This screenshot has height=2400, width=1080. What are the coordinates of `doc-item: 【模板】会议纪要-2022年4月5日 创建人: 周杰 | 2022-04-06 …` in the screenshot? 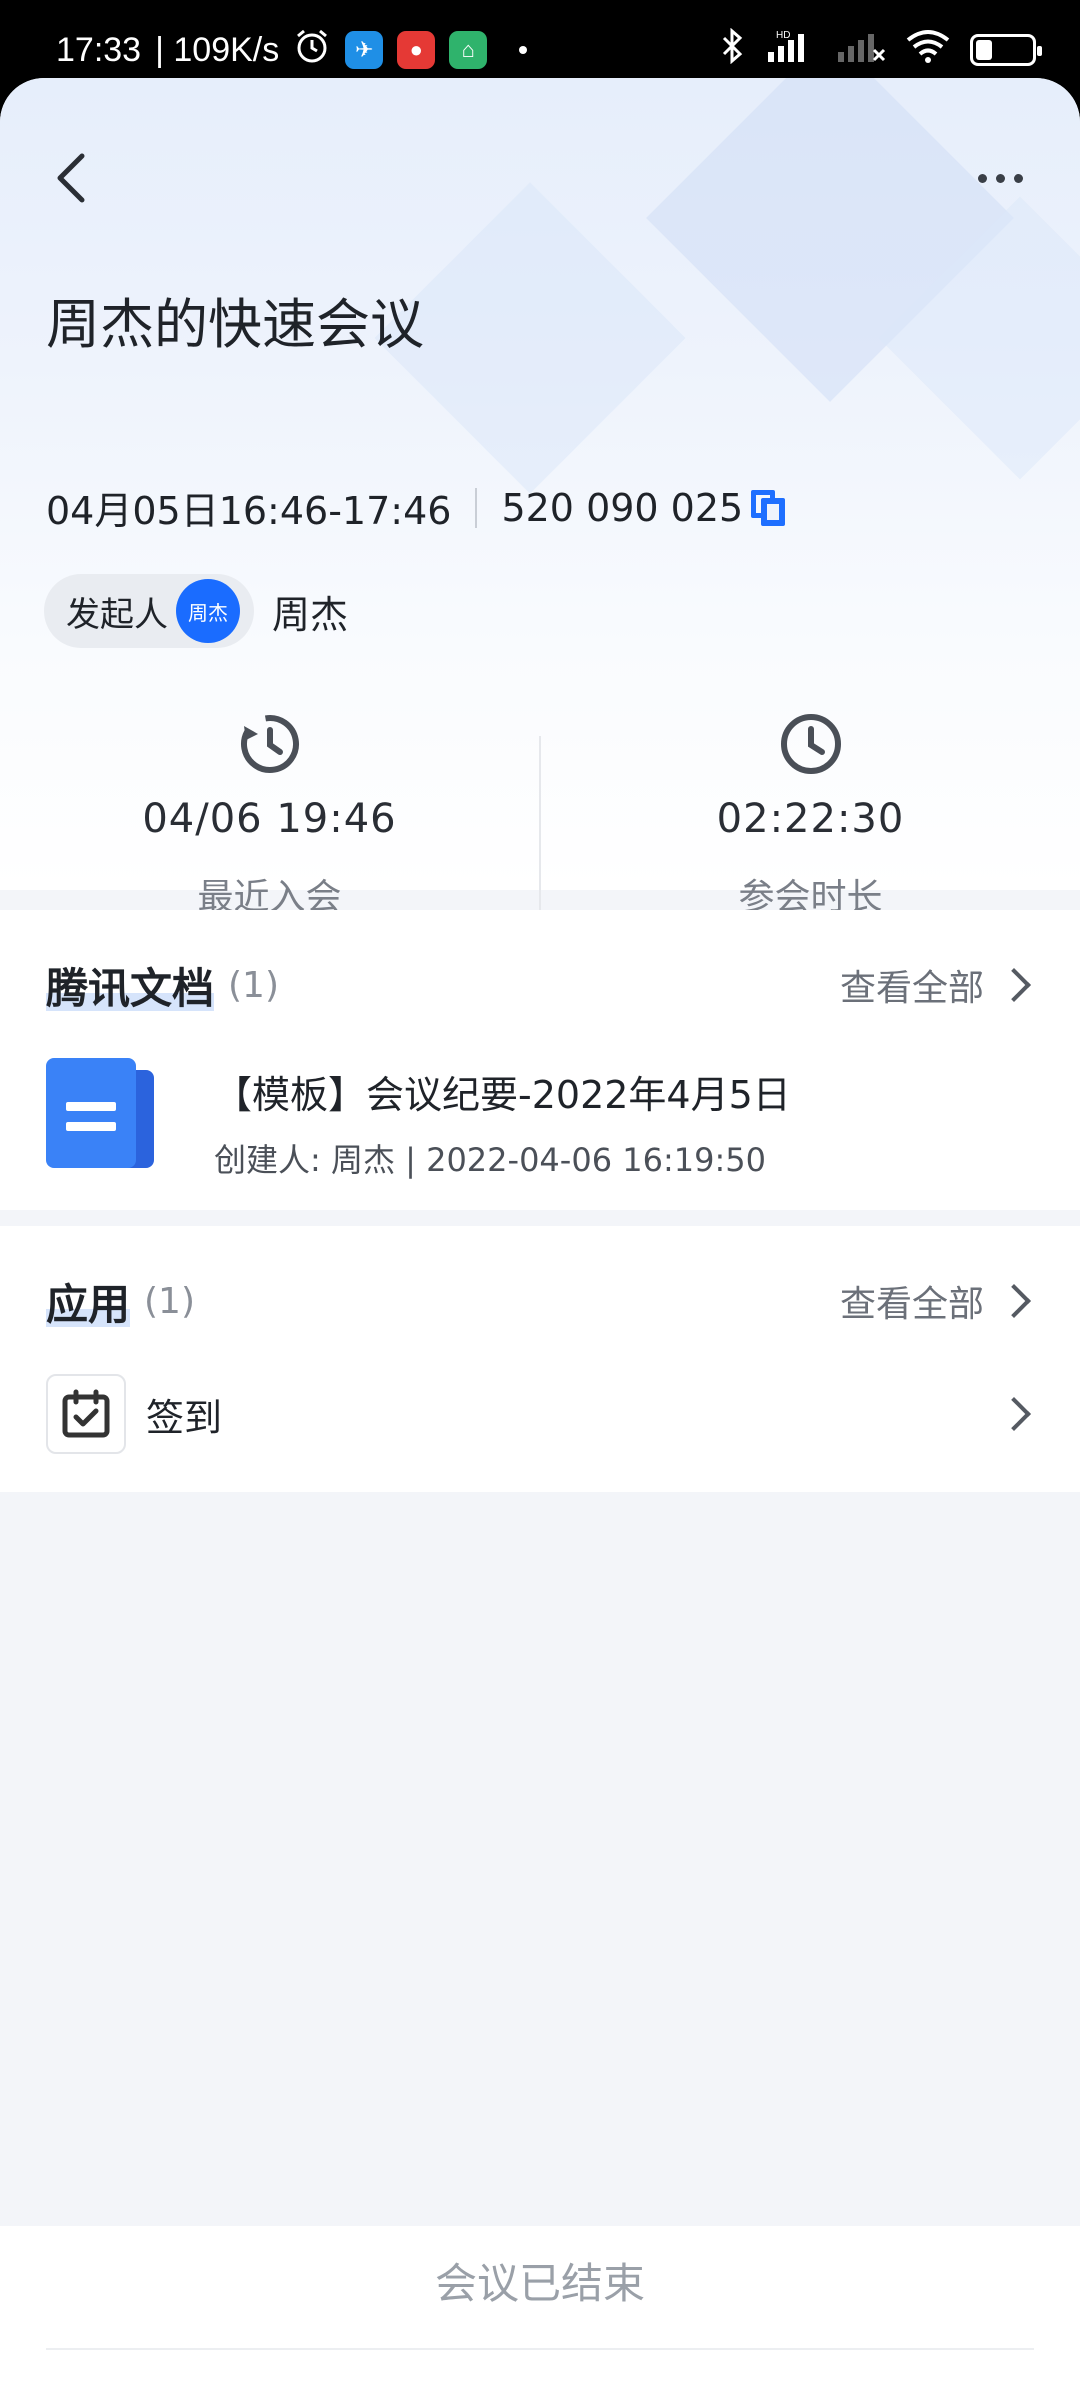 It's located at (418, 1119).